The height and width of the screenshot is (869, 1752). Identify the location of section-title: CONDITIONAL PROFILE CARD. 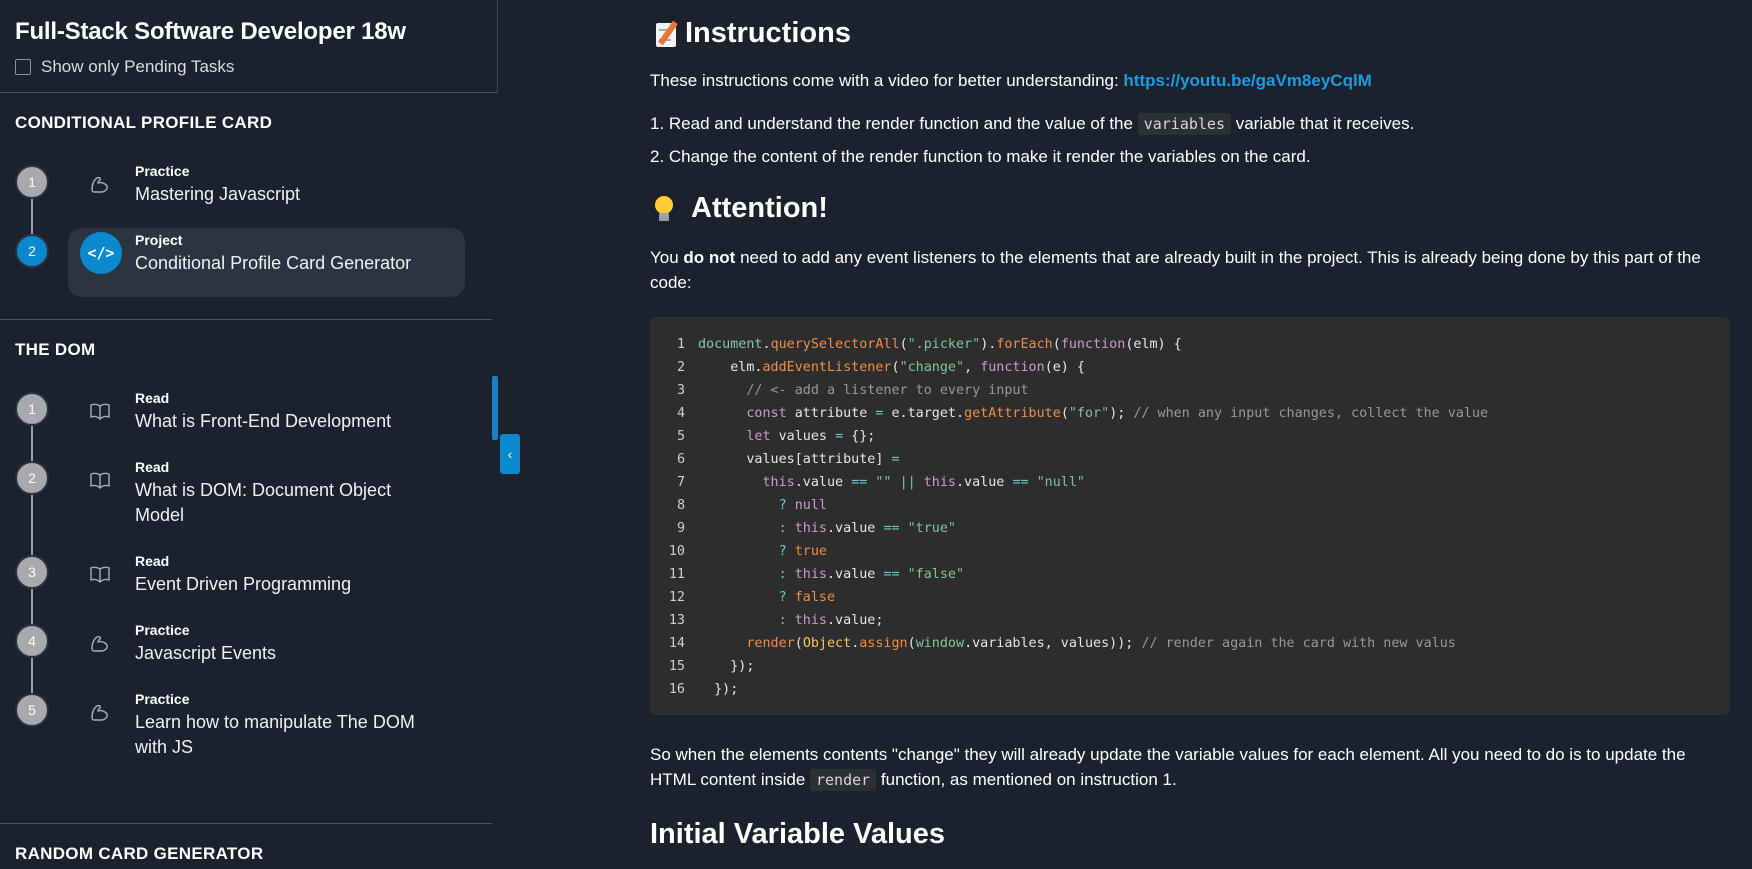
(144, 122).